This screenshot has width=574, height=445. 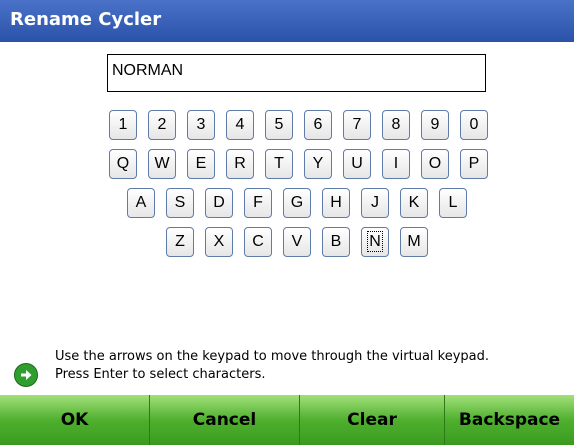 I want to click on key-label: T, so click(x=279, y=163).